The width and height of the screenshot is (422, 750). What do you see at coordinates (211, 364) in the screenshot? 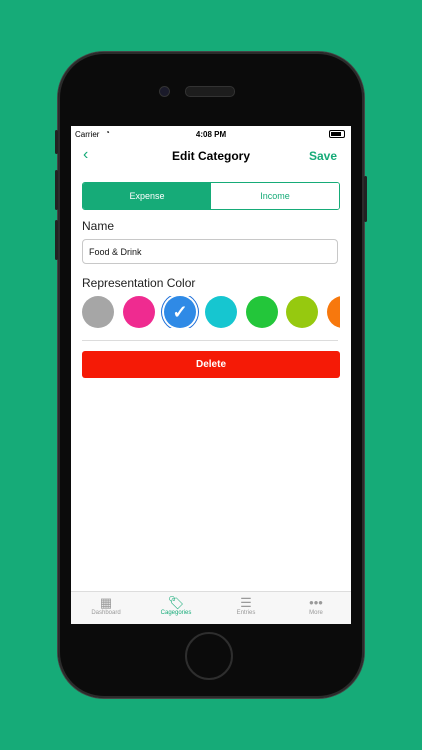
I see `delete-button: Delete` at bounding box center [211, 364].